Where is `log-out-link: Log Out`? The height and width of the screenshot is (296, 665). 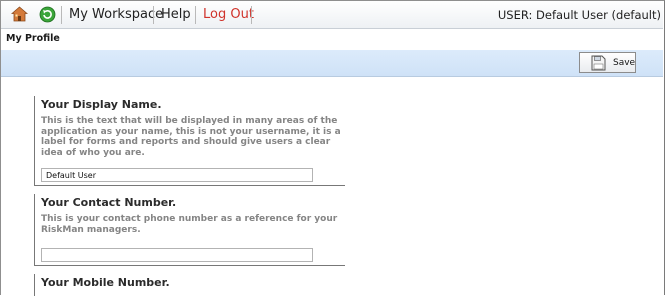 log-out-link: Log Out is located at coordinates (228, 14).